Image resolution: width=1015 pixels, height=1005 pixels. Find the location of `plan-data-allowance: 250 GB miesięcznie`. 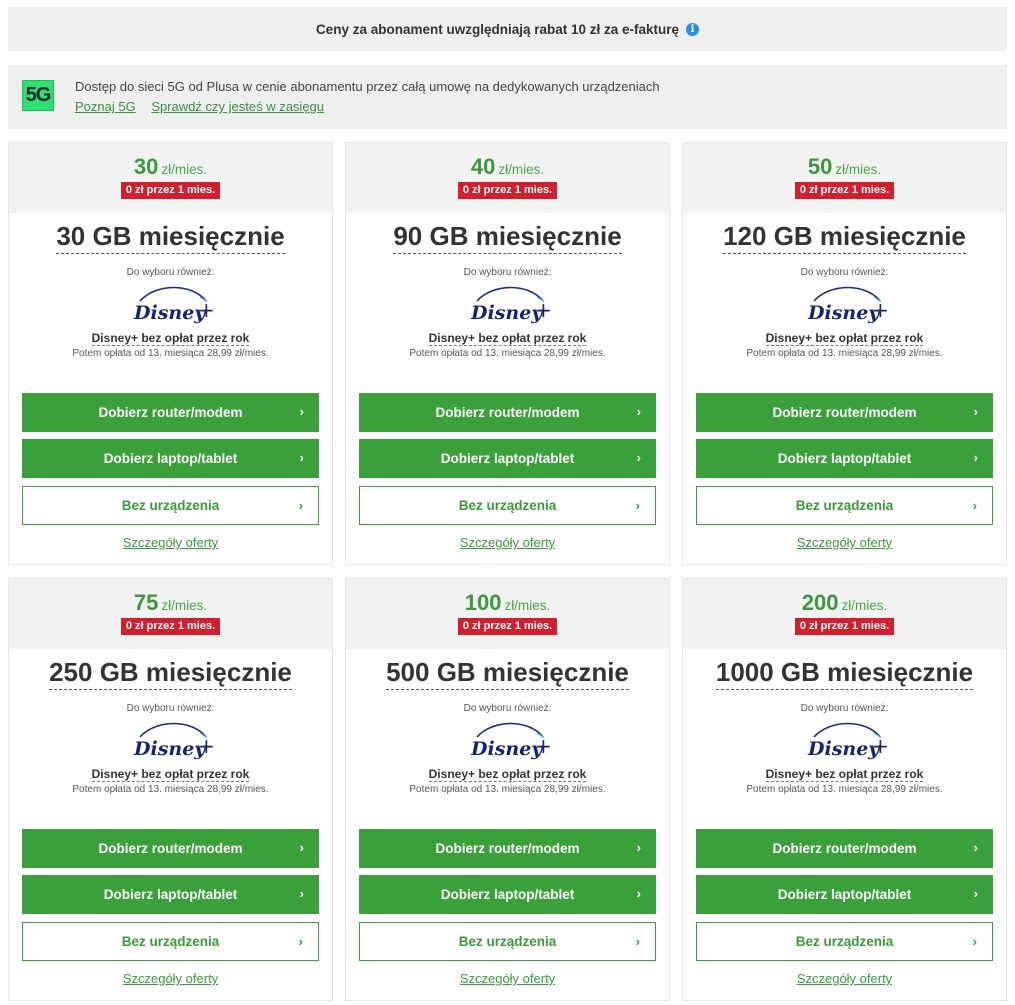

plan-data-allowance: 250 GB miesięcznie is located at coordinates (170, 673).